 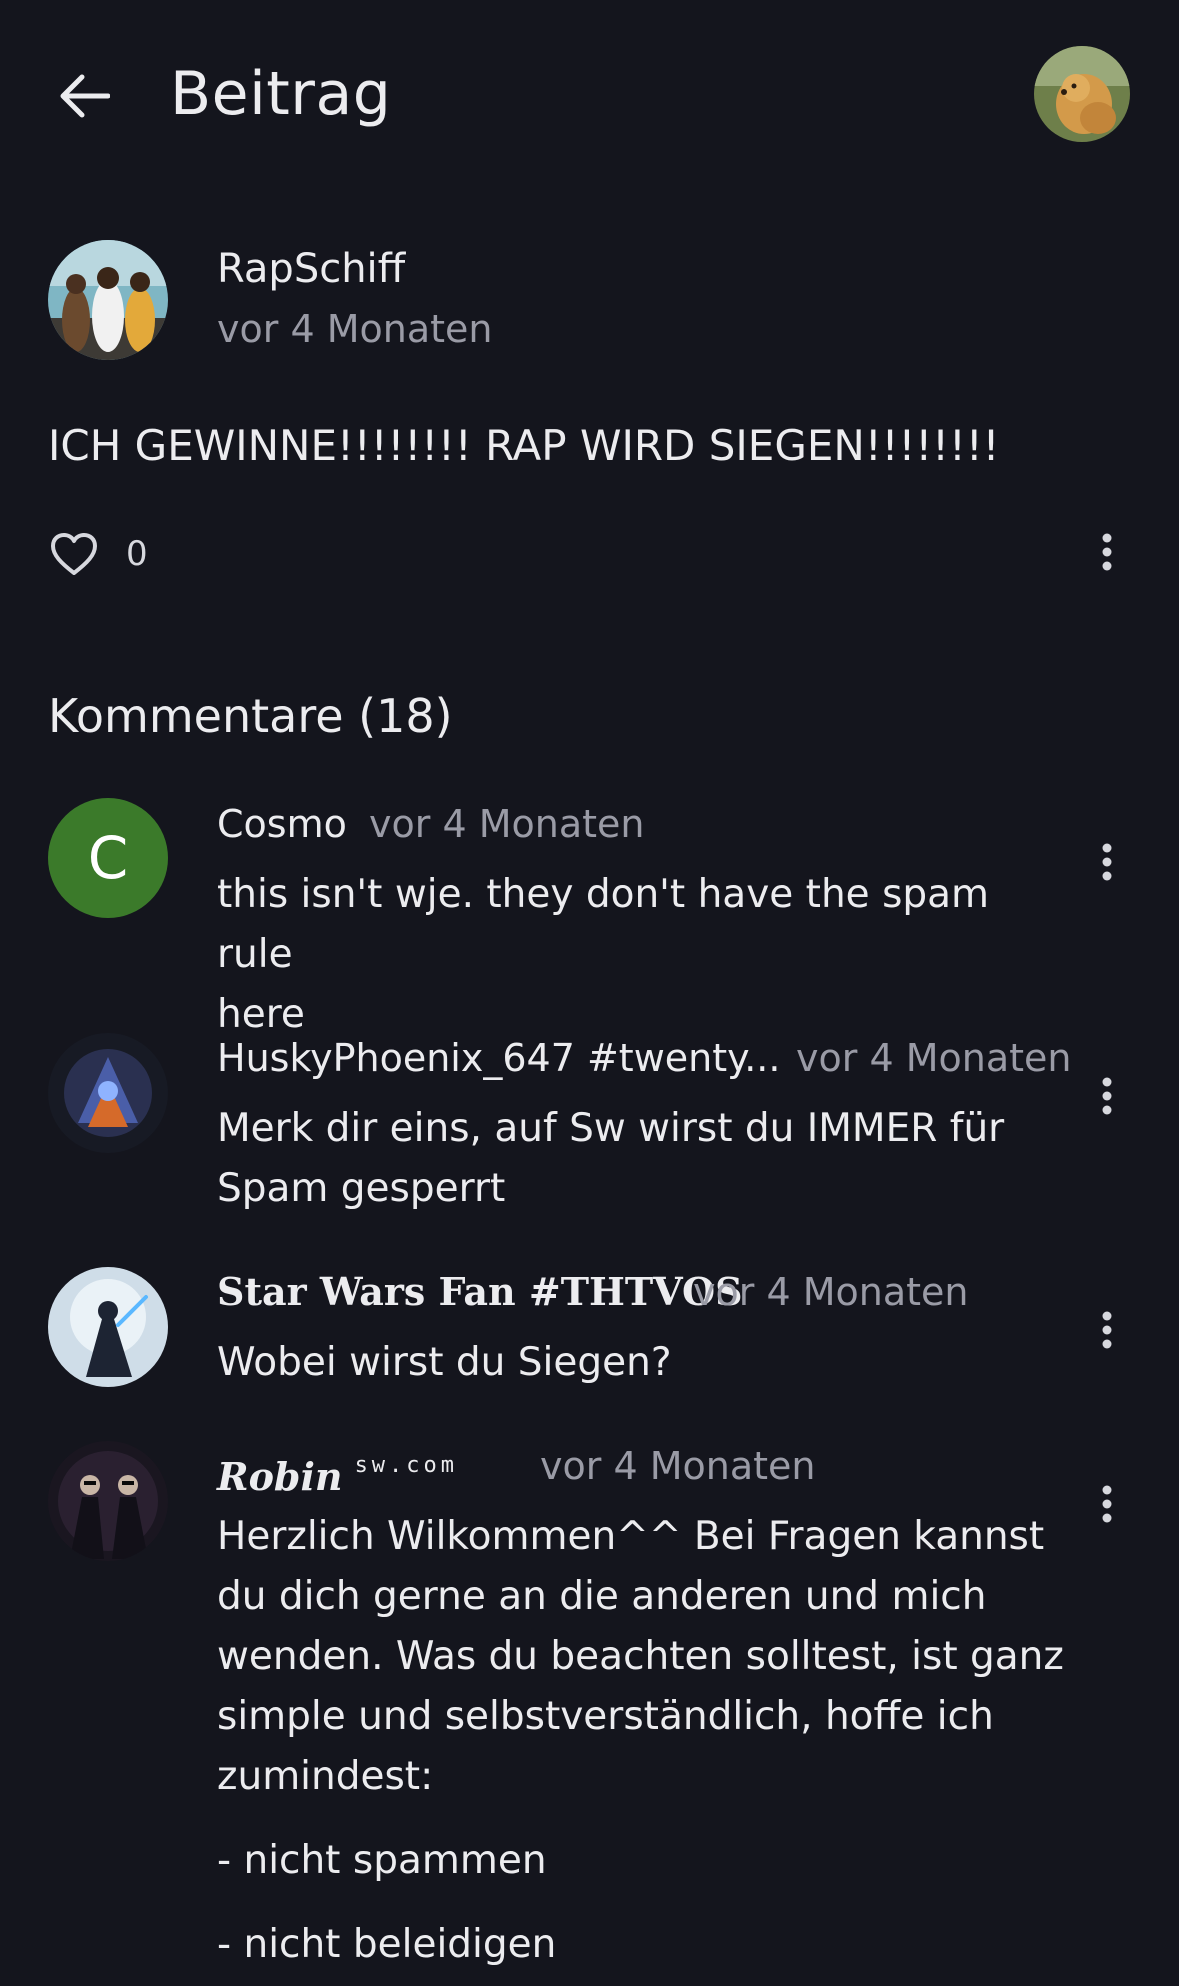 I want to click on author-name-text: Robin, so click(x=280, y=1476).